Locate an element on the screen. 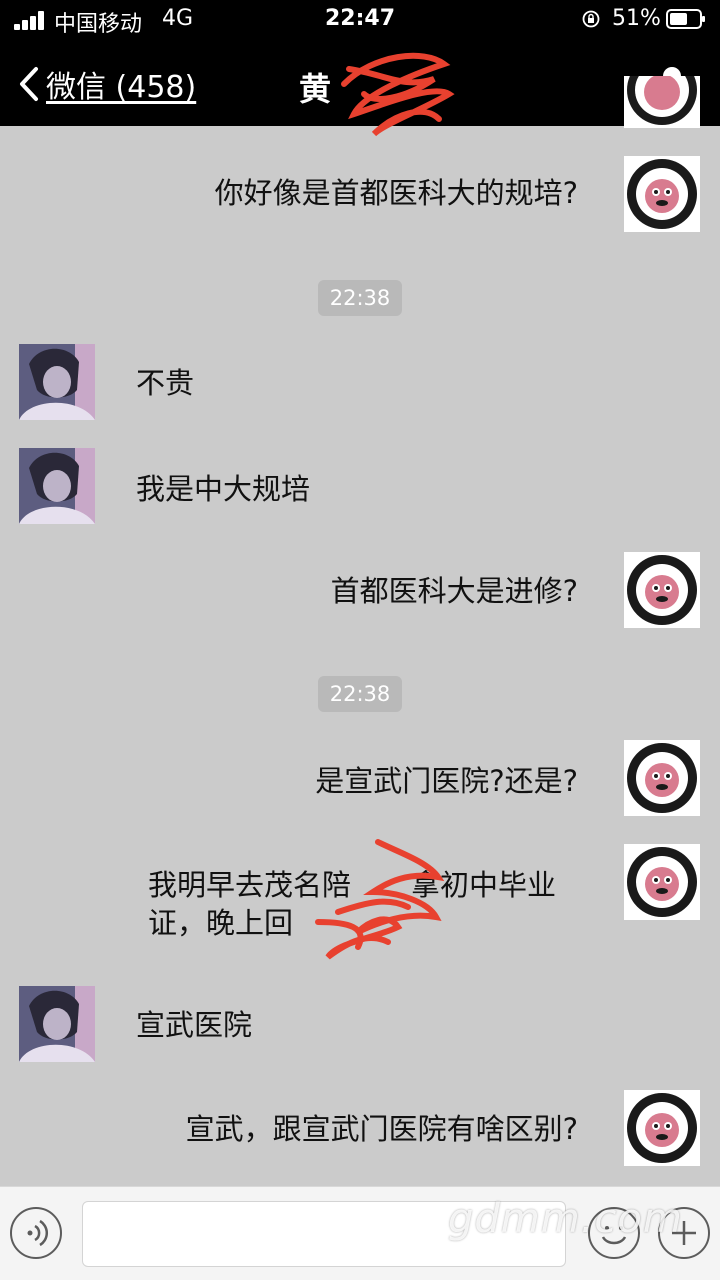  message-row: 你好像是首都医科大的规培? is located at coordinates (360, 196).